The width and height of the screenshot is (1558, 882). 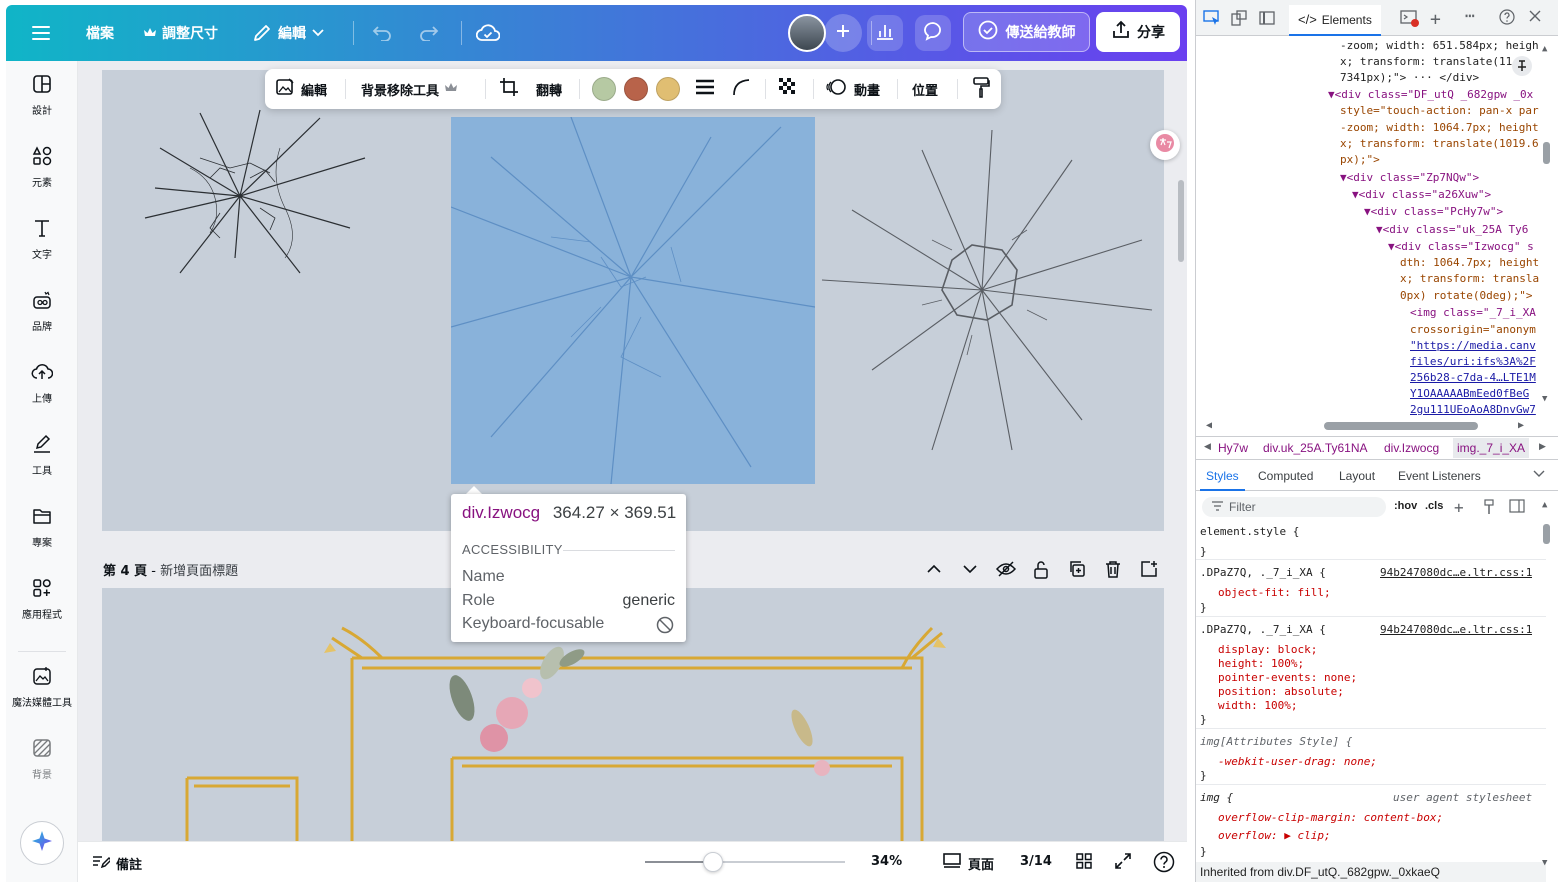 I want to click on translate-extension-button, so click(x=1165, y=145).